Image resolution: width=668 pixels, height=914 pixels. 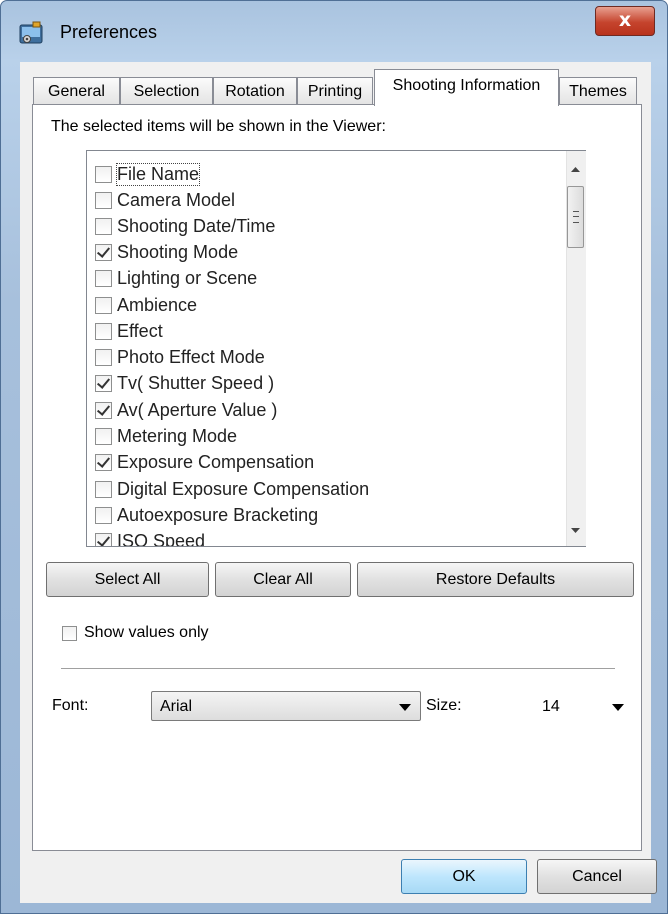 I want to click on ok-label: OK, so click(x=464, y=876).